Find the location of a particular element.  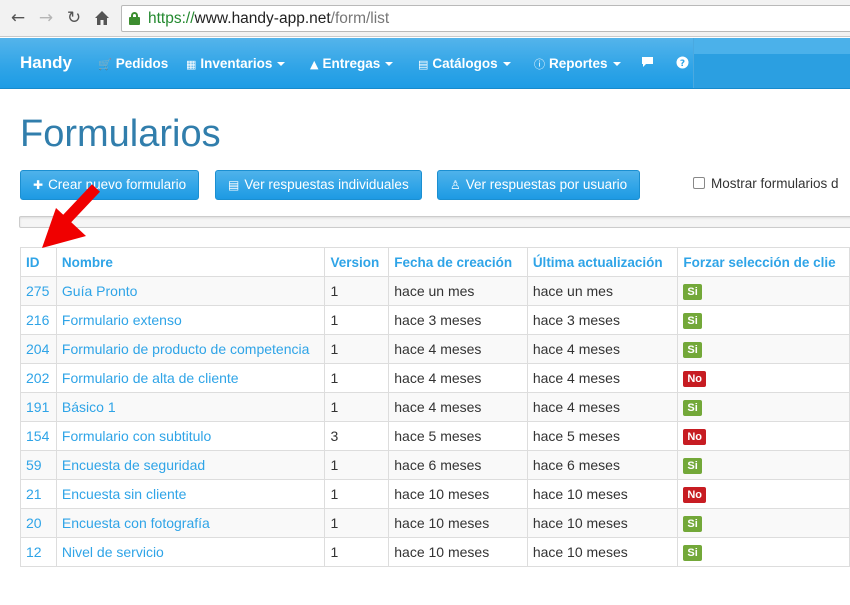

checkbox is located at coordinates (699, 183).